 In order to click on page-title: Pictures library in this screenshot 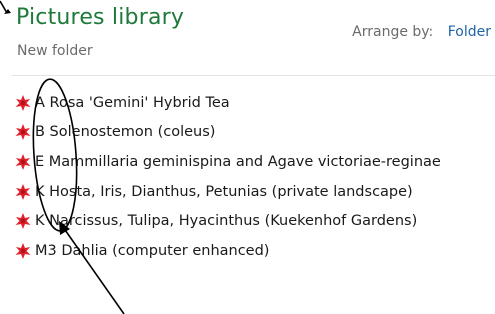, I will do `click(100, 17)`.